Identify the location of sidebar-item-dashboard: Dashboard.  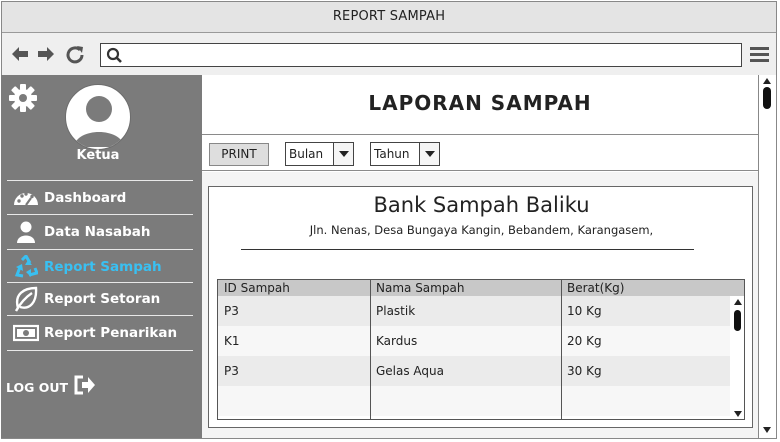
(105, 198).